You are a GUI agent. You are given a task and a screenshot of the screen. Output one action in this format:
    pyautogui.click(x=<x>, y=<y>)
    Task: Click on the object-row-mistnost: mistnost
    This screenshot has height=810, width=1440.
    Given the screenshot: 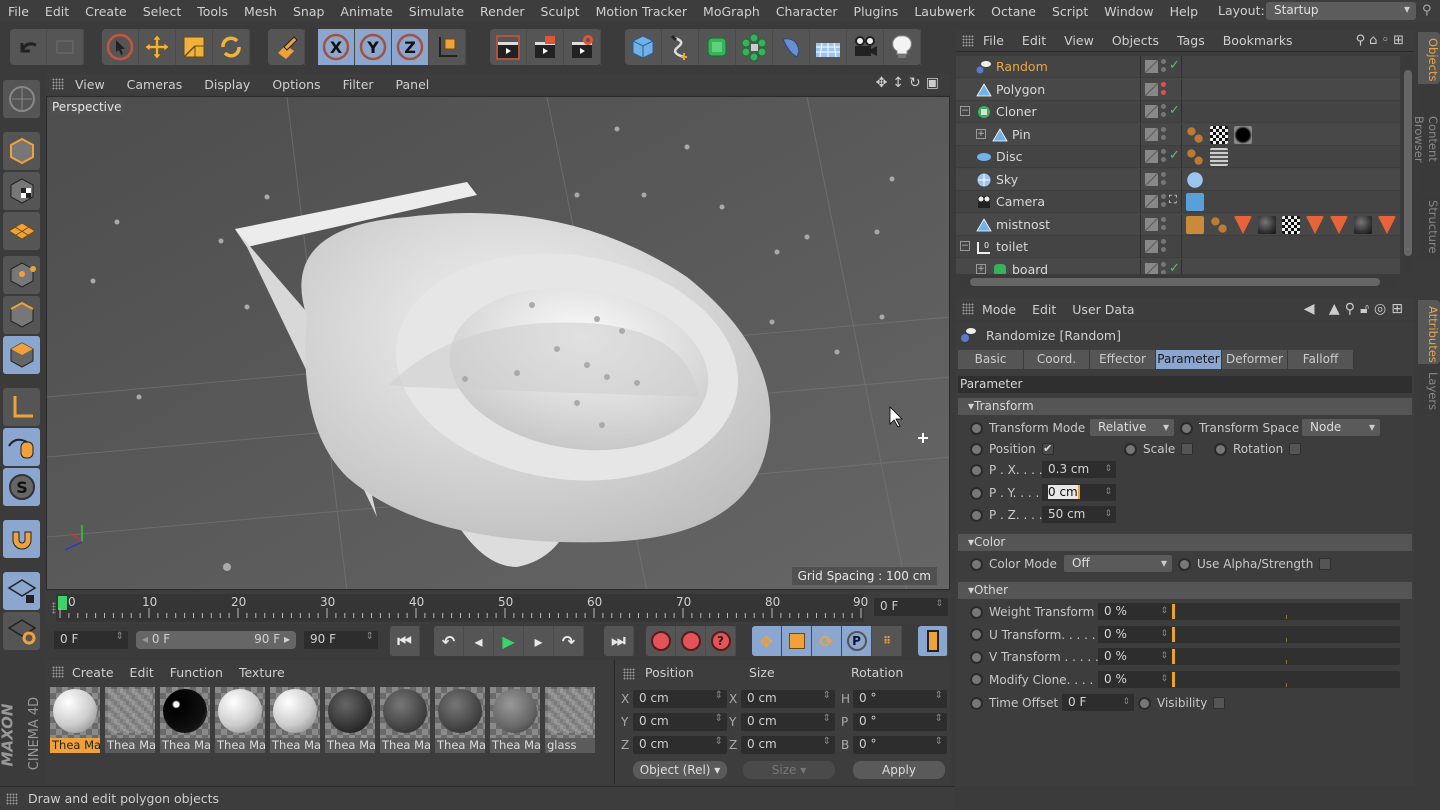 What is the action you would take?
    pyautogui.click(x=1178, y=224)
    